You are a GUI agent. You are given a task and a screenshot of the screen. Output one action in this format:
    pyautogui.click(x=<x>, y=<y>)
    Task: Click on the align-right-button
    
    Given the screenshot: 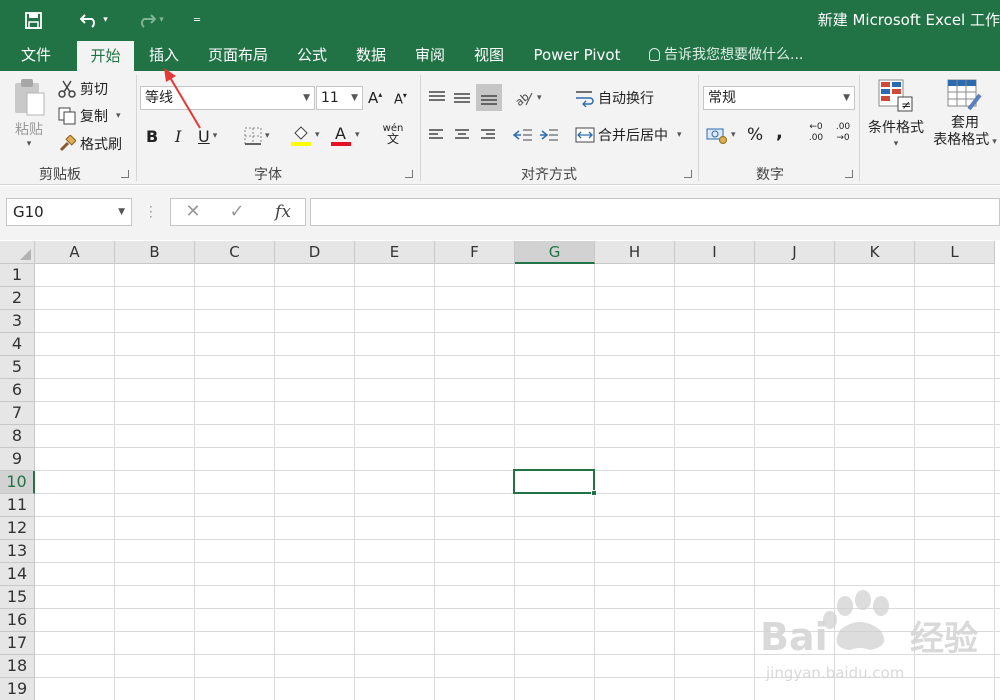 What is the action you would take?
    pyautogui.click(x=489, y=135)
    